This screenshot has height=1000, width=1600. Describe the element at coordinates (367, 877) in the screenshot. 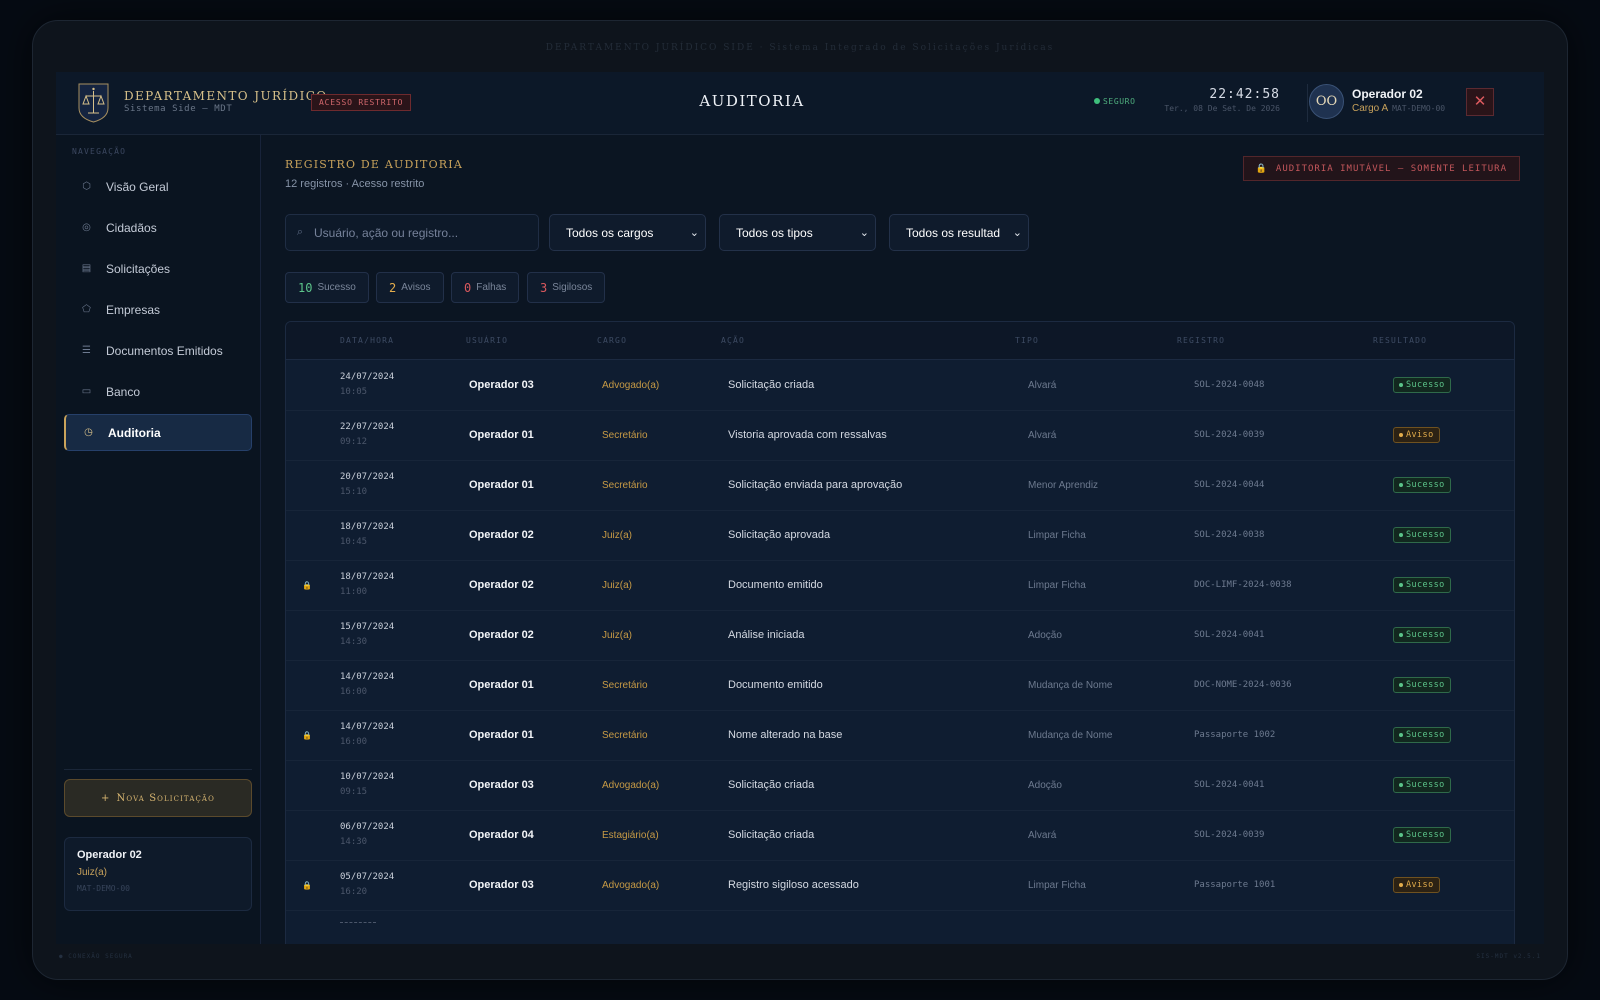

I see `row-date: 05/07/2024` at that location.